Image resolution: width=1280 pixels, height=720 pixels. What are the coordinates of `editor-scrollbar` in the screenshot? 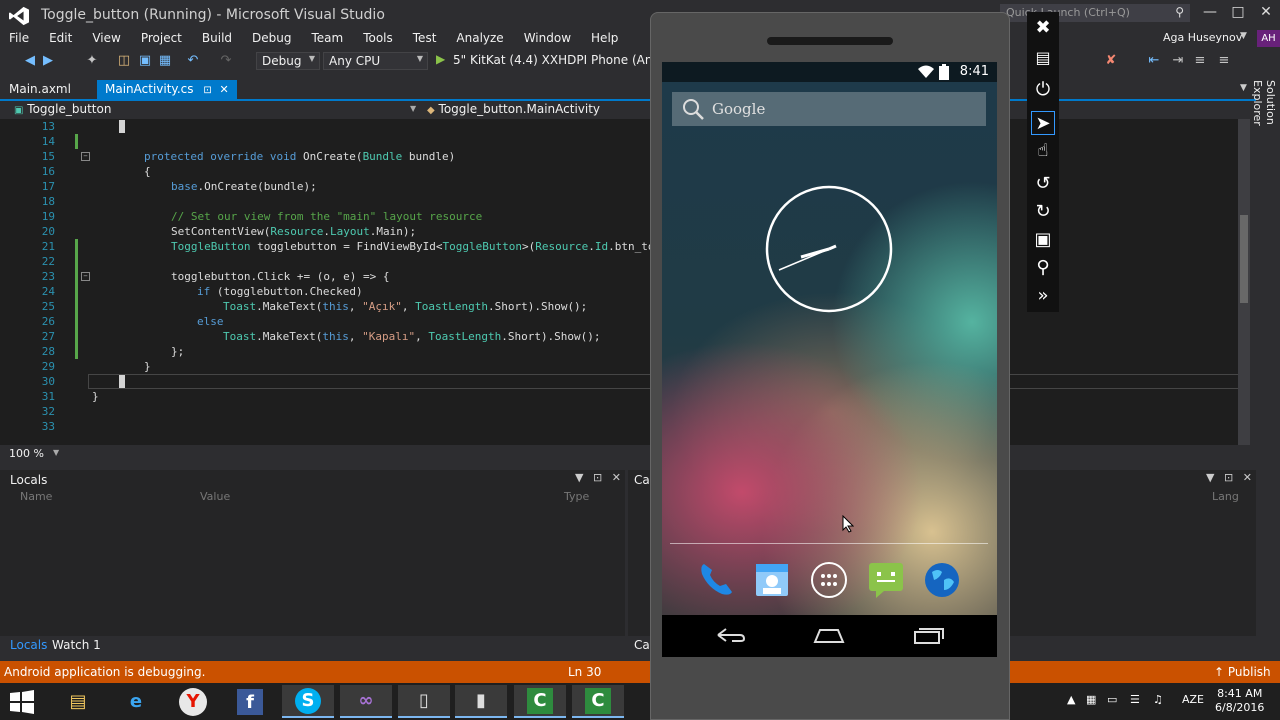 It's located at (1244, 282).